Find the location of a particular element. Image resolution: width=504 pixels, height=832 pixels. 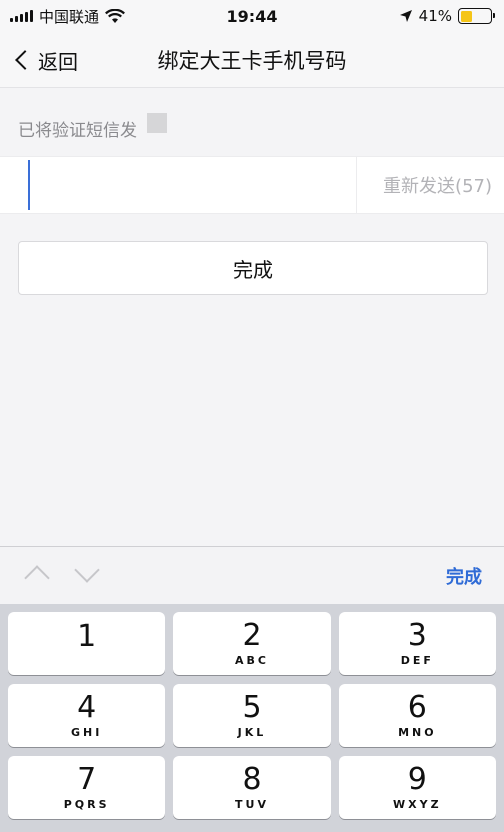

key-digit: 5 is located at coordinates (252, 707).